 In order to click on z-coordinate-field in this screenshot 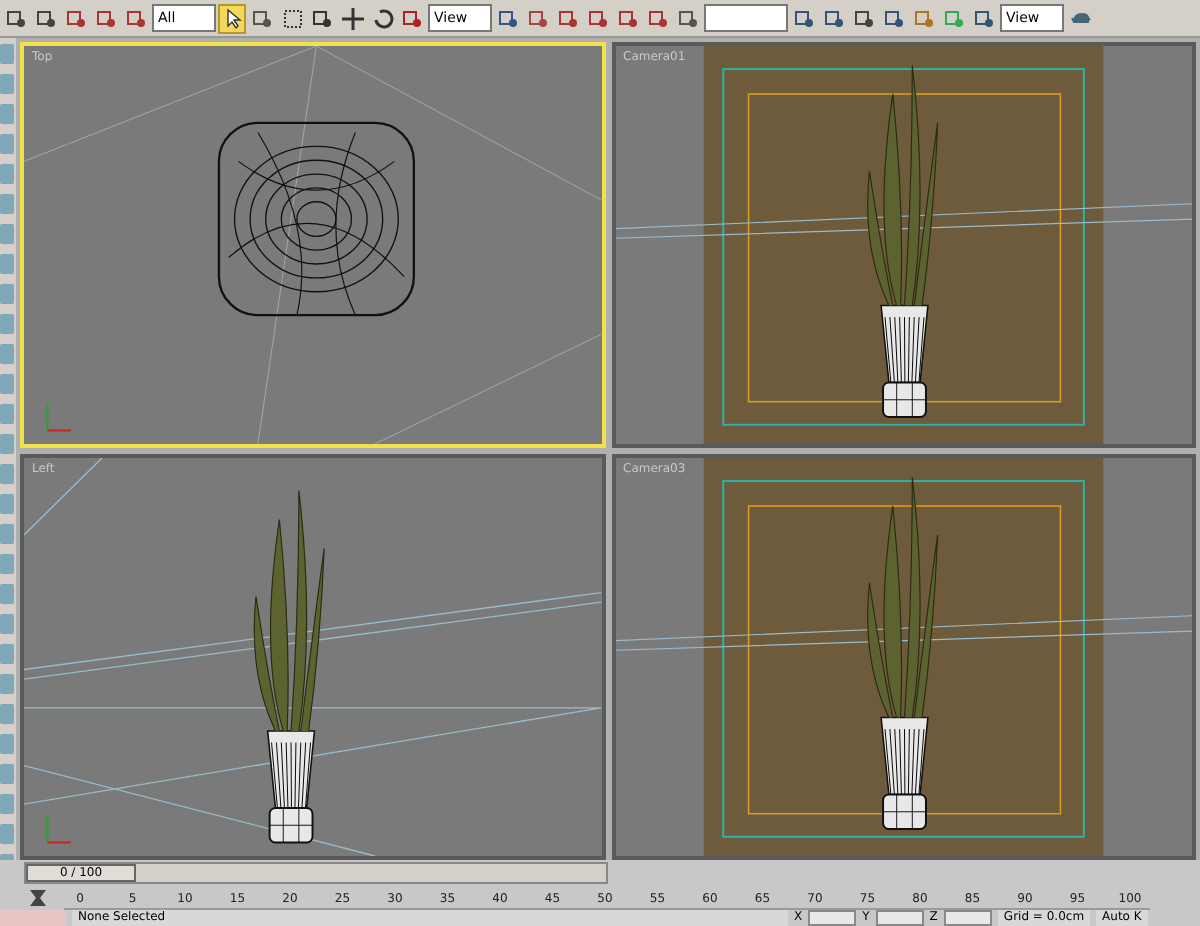, I will do `click(967, 918)`.